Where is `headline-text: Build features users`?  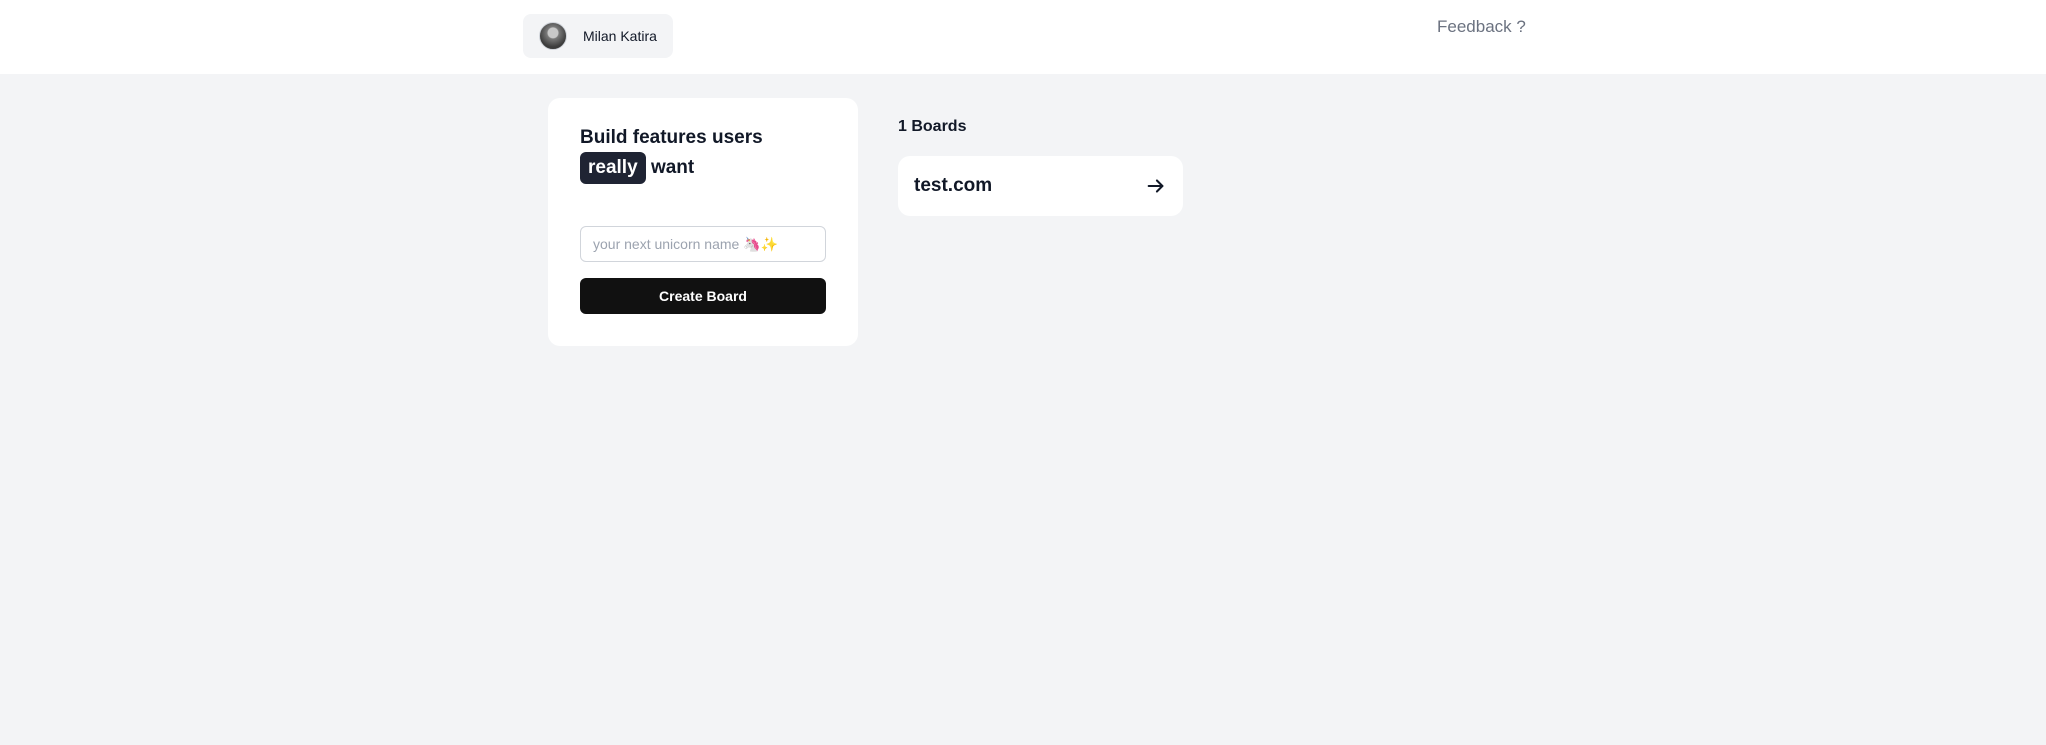
headline-text: Build features users is located at coordinates (671, 137).